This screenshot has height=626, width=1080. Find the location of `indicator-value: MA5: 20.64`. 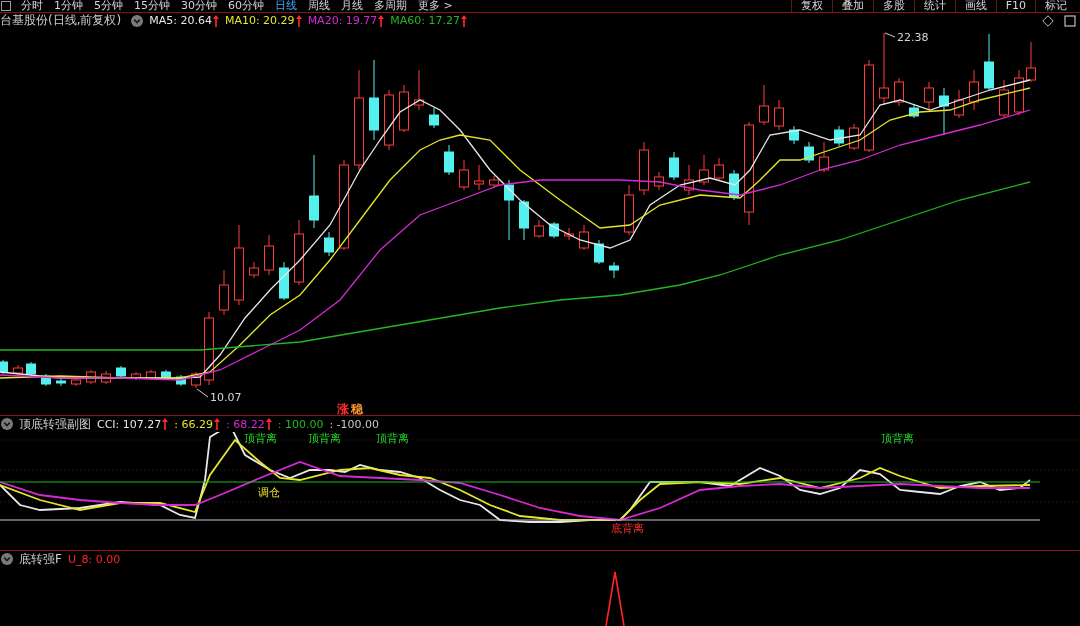

indicator-value: MA5: 20.64 is located at coordinates (180, 20).